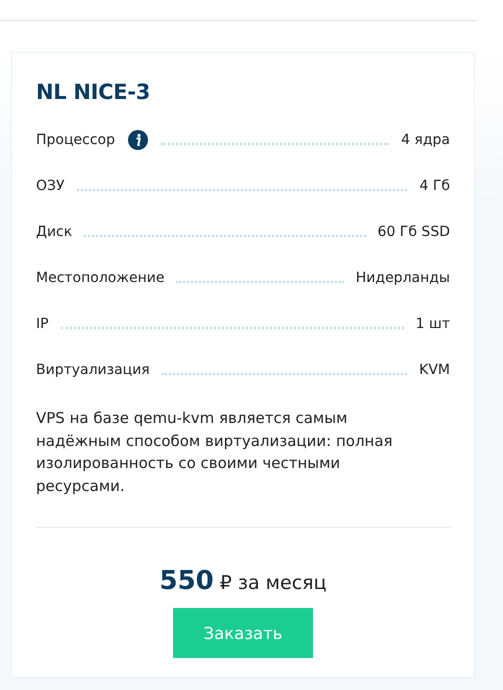  Describe the element at coordinates (243, 633) in the screenshot. I see `order-button: Заказать` at that location.